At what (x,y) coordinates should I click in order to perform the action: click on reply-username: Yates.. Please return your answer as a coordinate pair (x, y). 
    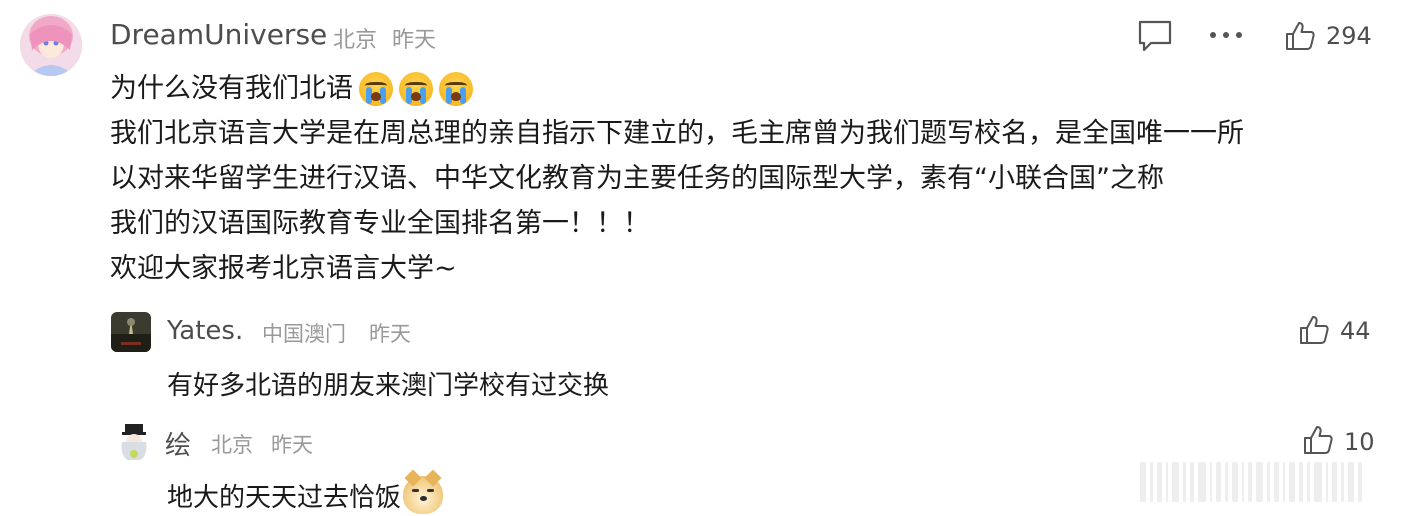
    Looking at the image, I should click on (205, 331).